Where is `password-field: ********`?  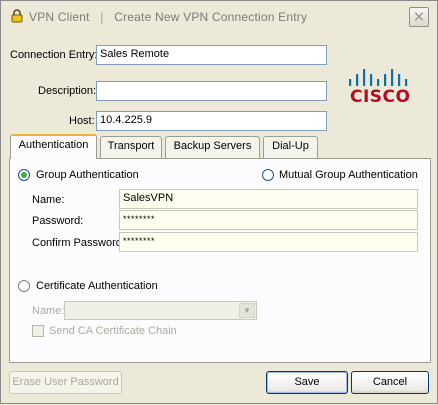 password-field: ******** is located at coordinates (268, 220).